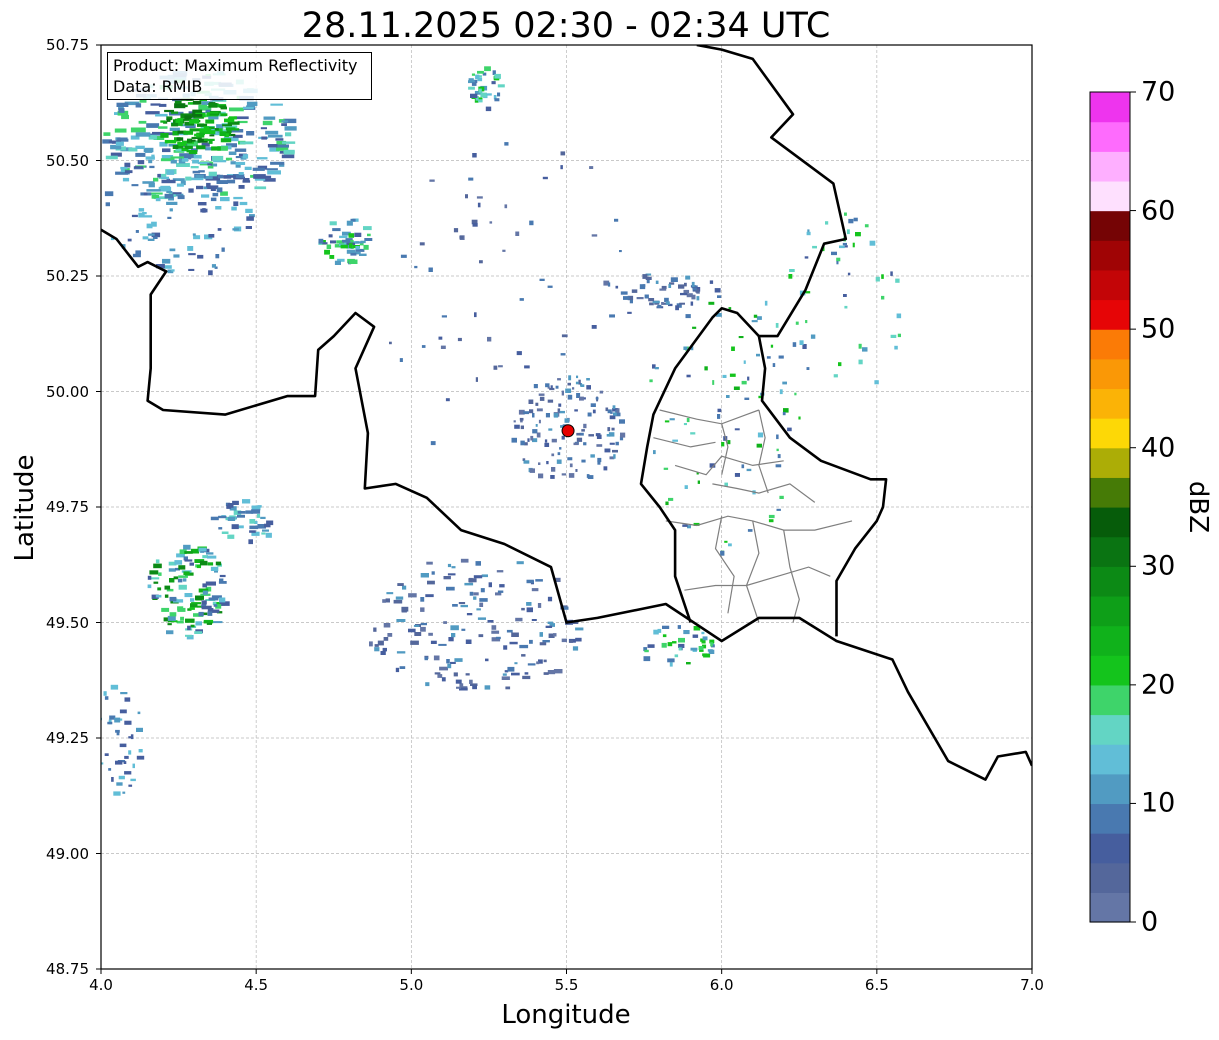  What do you see at coordinates (67, 622) in the screenshot?
I see `y-tick-label: 49.50` at bounding box center [67, 622].